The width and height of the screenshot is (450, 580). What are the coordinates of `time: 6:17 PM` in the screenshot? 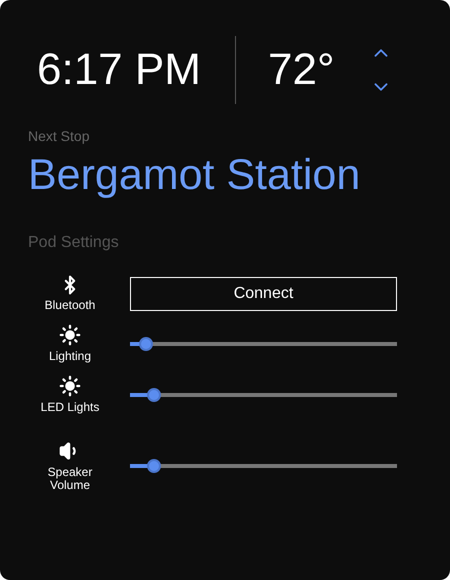 It's located at (119, 70).